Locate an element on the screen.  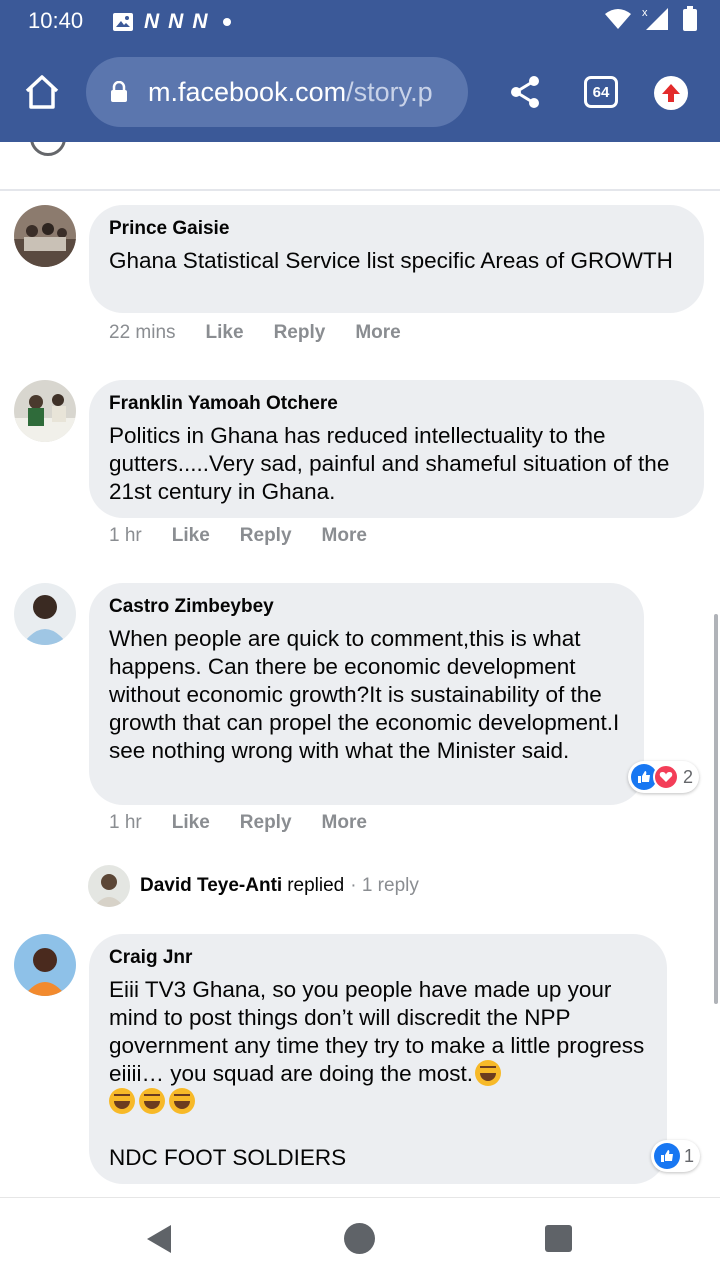
home-button is located at coordinates (42, 92).